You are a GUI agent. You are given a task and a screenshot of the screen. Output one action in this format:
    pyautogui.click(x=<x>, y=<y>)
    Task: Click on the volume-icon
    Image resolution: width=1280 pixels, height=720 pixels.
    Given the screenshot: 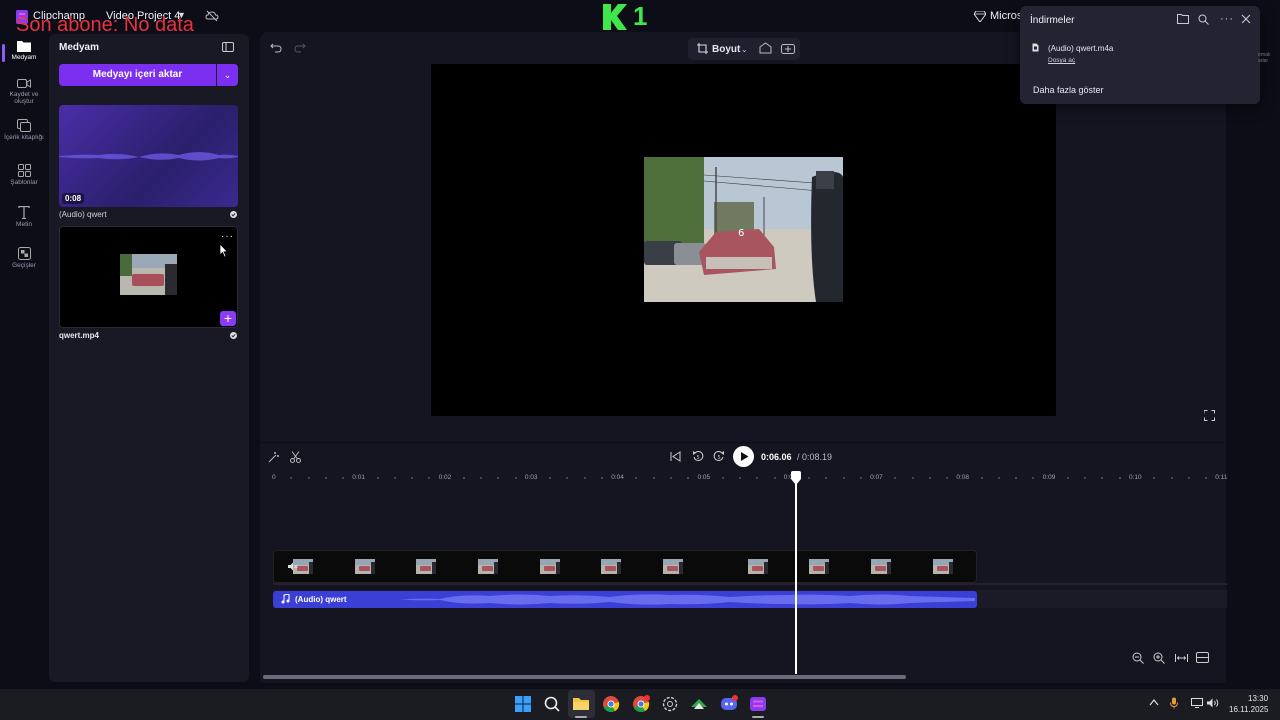 What is the action you would take?
    pyautogui.click(x=1213, y=703)
    